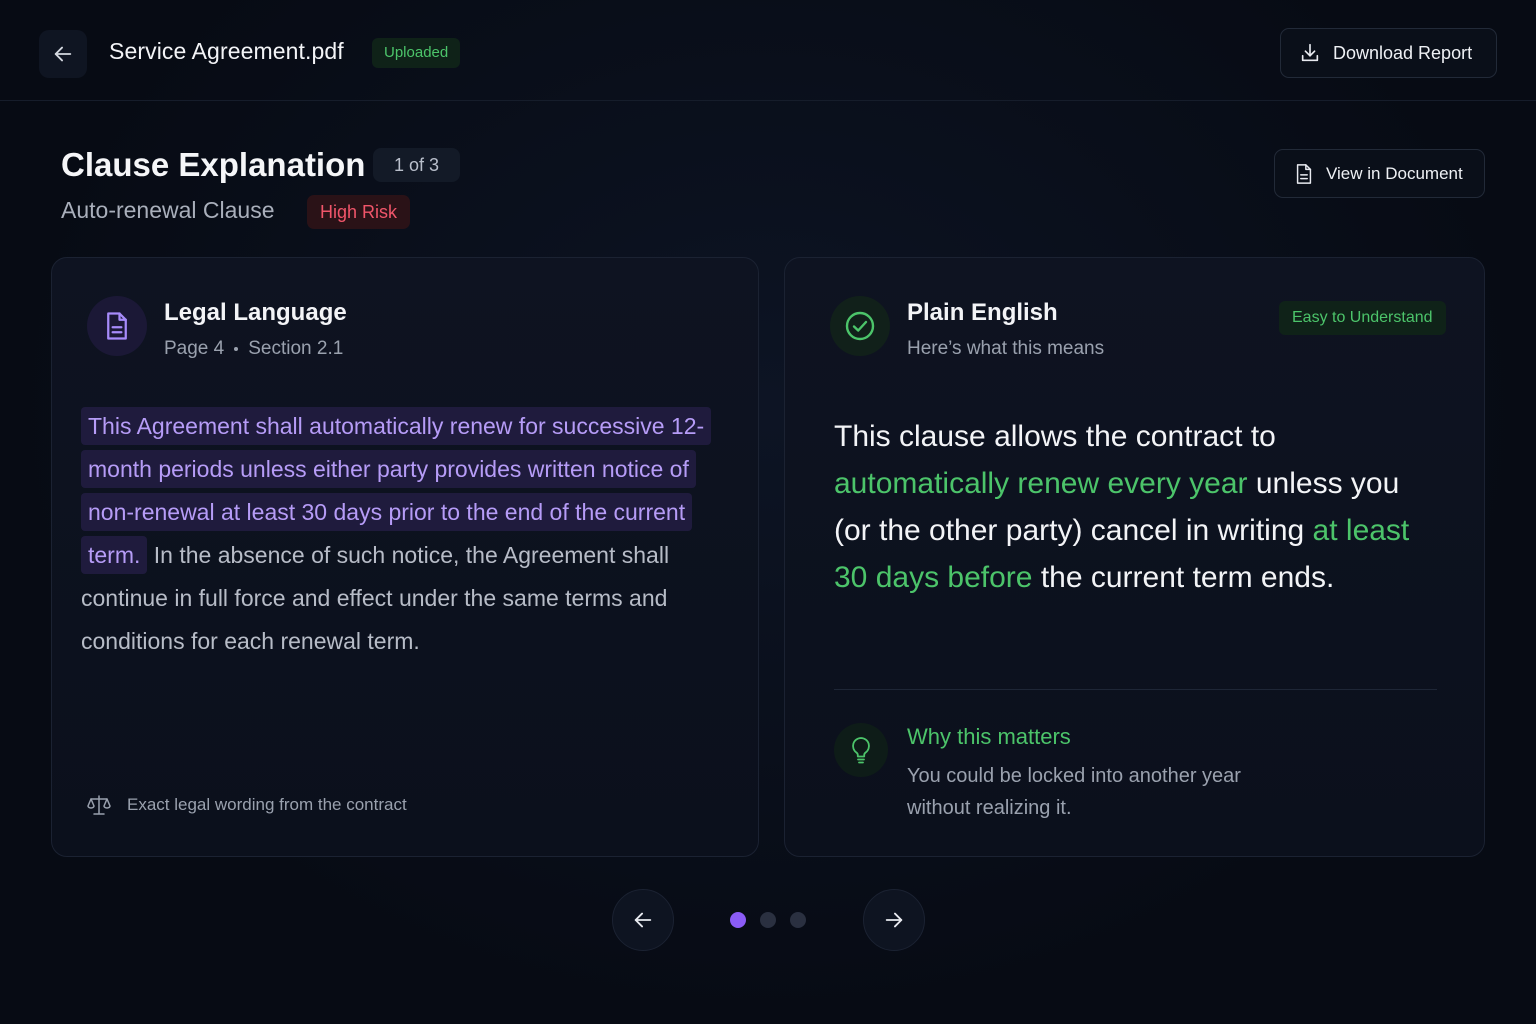 The height and width of the screenshot is (1024, 1536). I want to click on download-report-label: Download Report, so click(1403, 52).